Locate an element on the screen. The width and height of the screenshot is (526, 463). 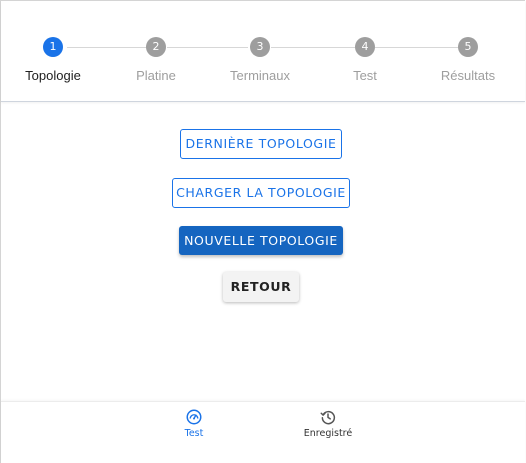
history-icon is located at coordinates (328, 417).